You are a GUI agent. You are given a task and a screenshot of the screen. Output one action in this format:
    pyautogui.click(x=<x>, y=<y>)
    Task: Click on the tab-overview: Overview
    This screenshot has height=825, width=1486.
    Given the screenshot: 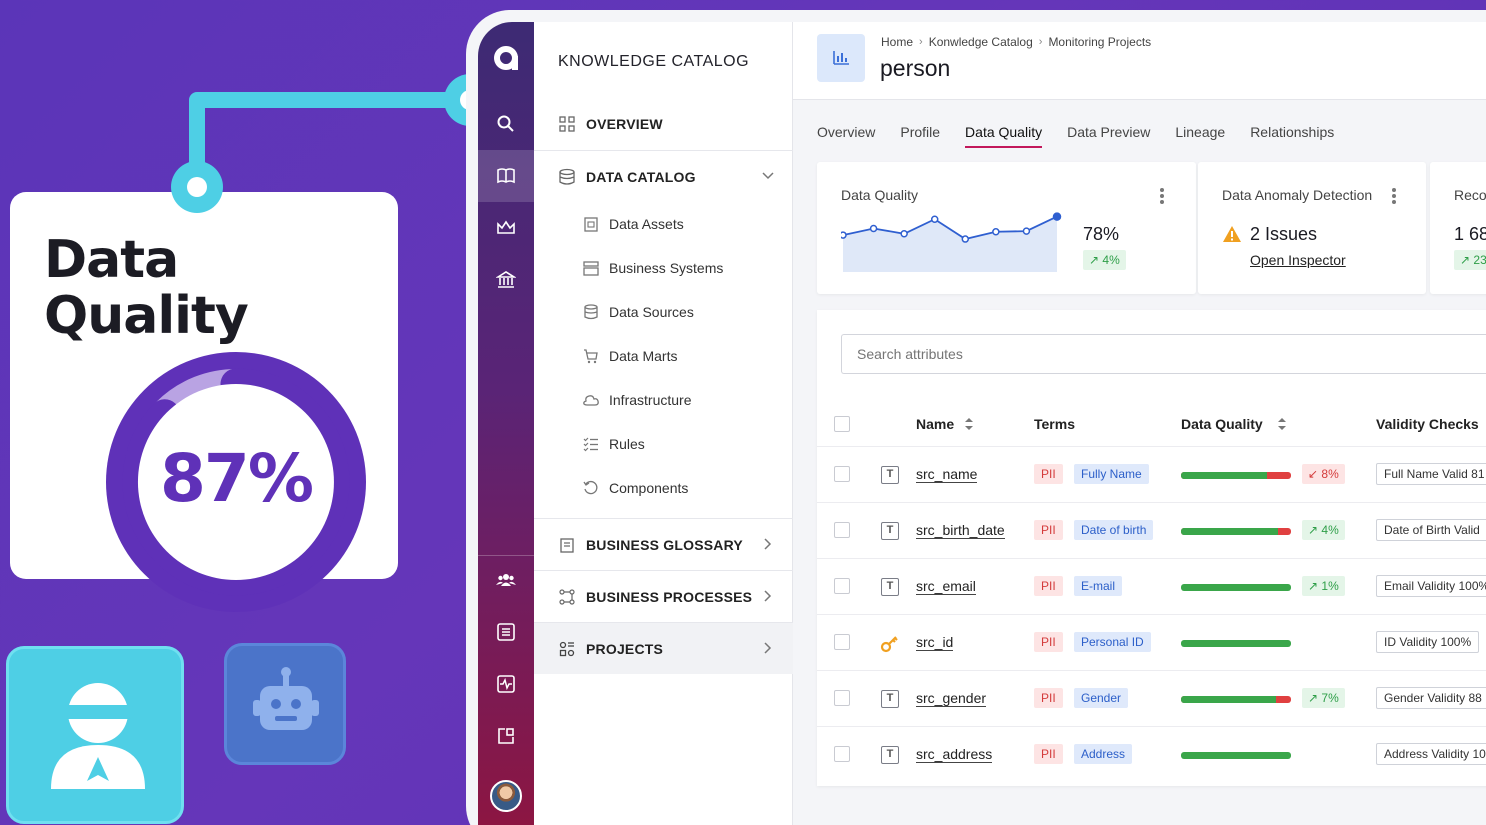 What is the action you would take?
    pyautogui.click(x=846, y=136)
    